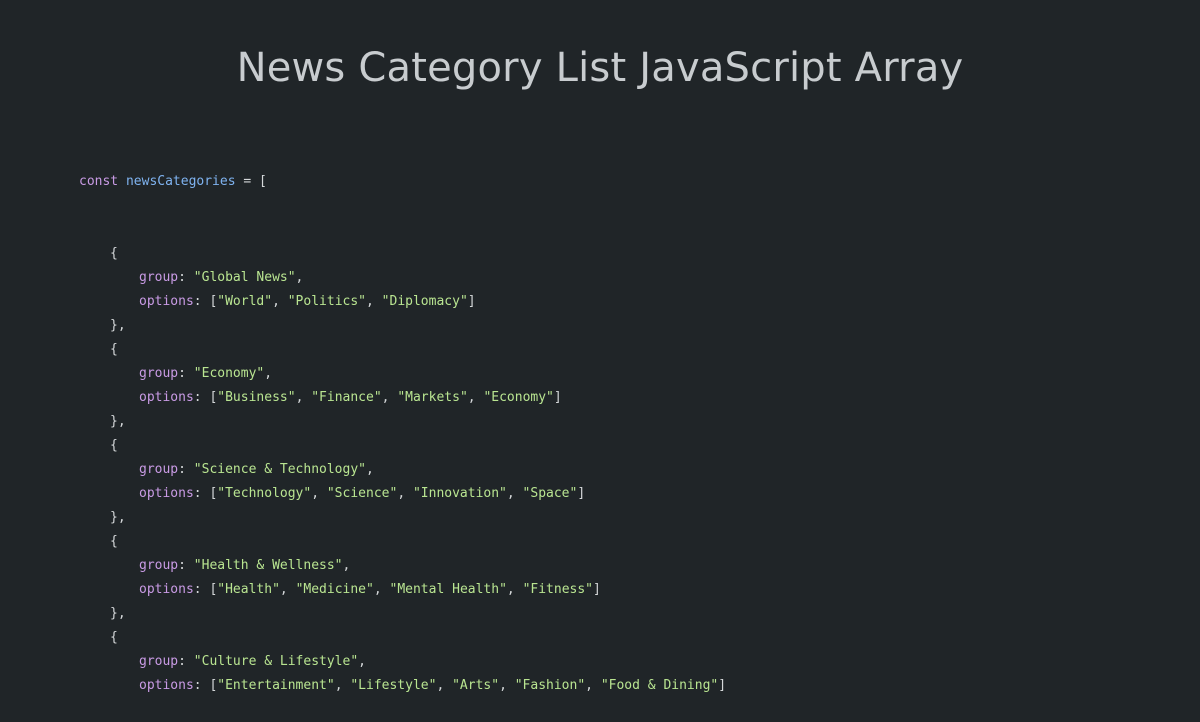  Describe the element at coordinates (346, 397) in the screenshot. I see `option-value: "Finance"` at that location.